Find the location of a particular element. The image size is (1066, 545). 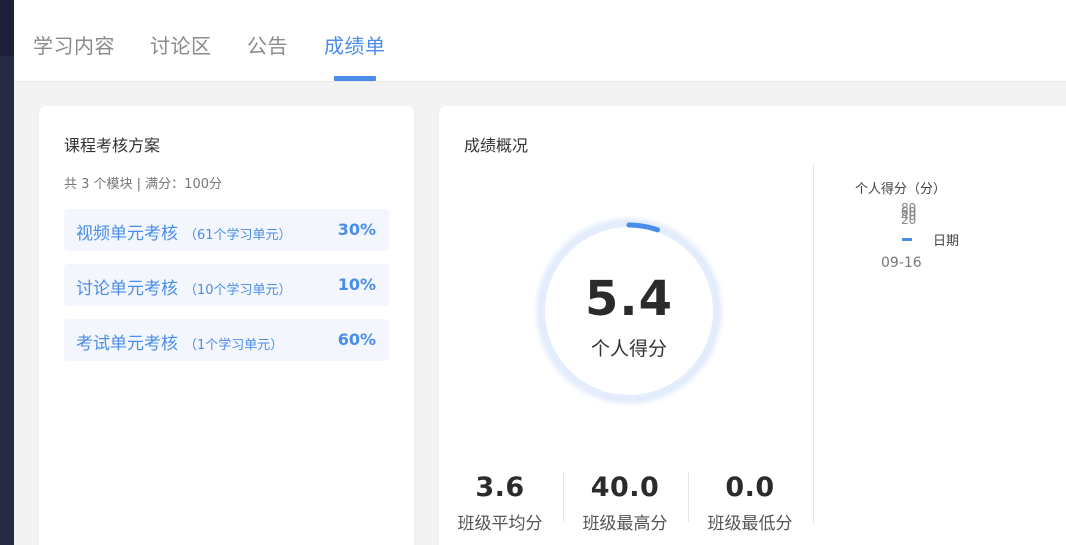

mini-chart-ylabel: 个人得分（分） is located at coordinates (901, 189).